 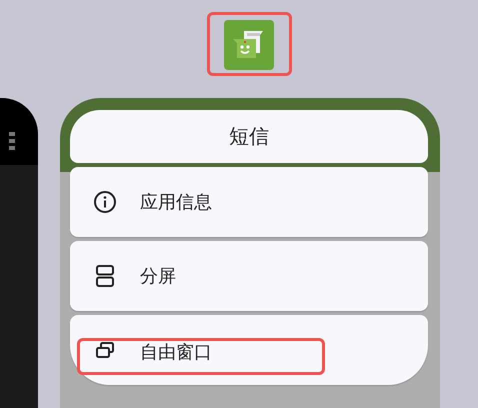 What do you see at coordinates (176, 202) in the screenshot?
I see `menu-item-label: 应用信息` at bounding box center [176, 202].